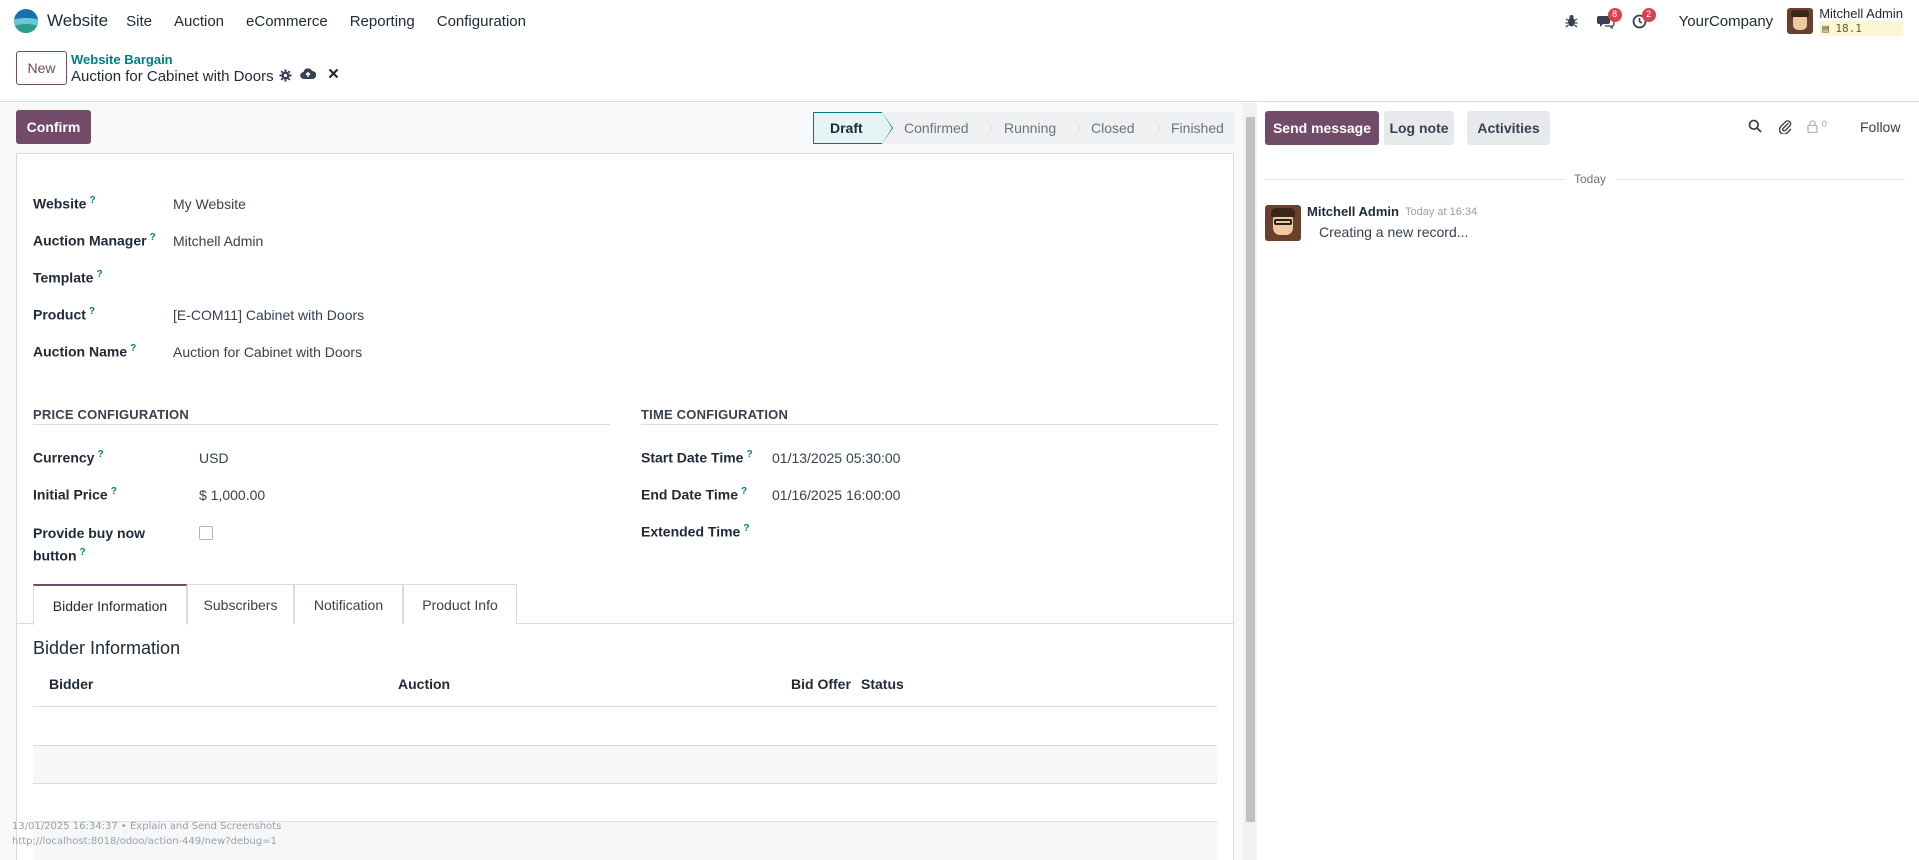 This screenshot has width=1919, height=860. What do you see at coordinates (61, 21) in the screenshot?
I see `app-brand: Website` at bounding box center [61, 21].